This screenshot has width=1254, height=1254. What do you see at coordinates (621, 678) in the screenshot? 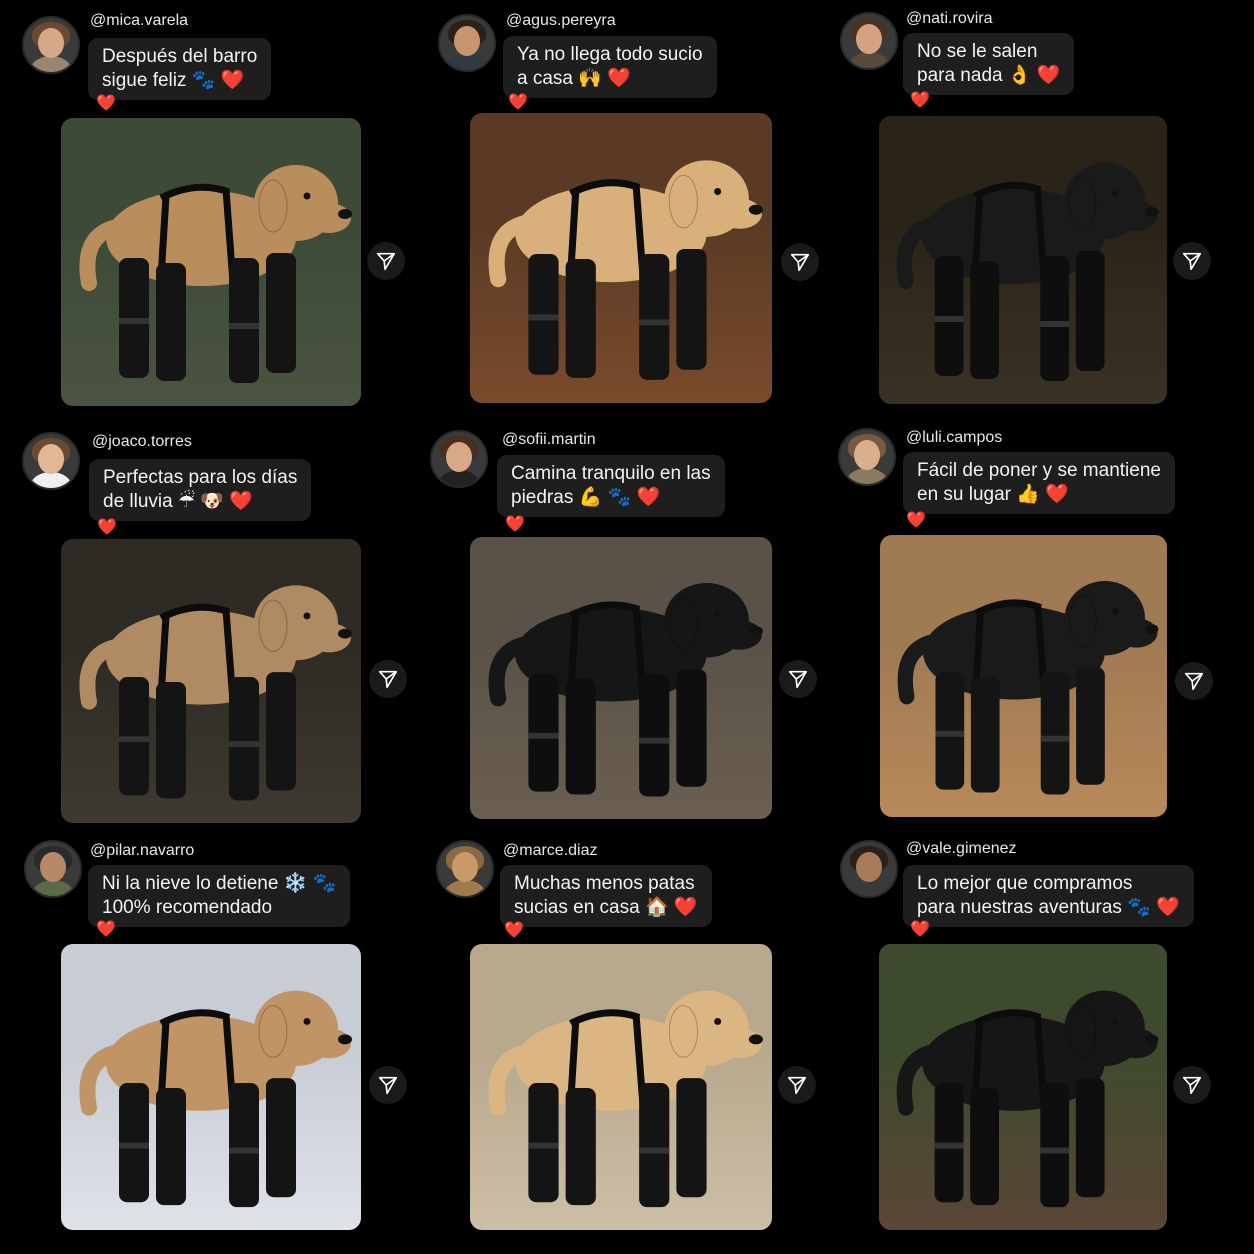
I see `border-collie-on-stones-photo` at bounding box center [621, 678].